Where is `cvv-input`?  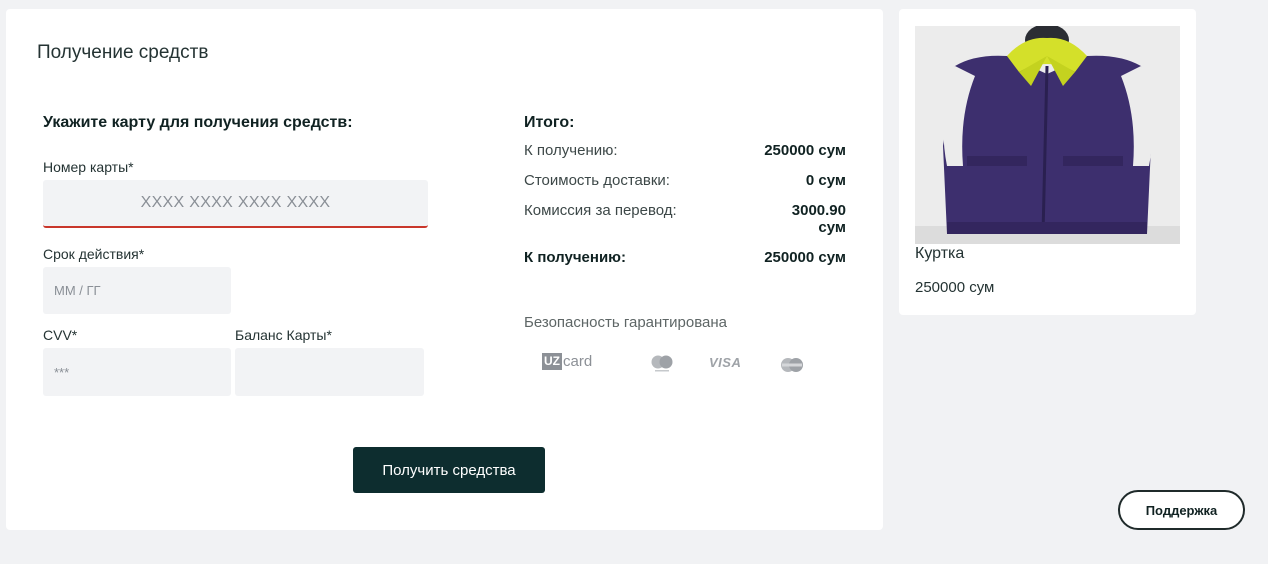 cvv-input is located at coordinates (137, 372).